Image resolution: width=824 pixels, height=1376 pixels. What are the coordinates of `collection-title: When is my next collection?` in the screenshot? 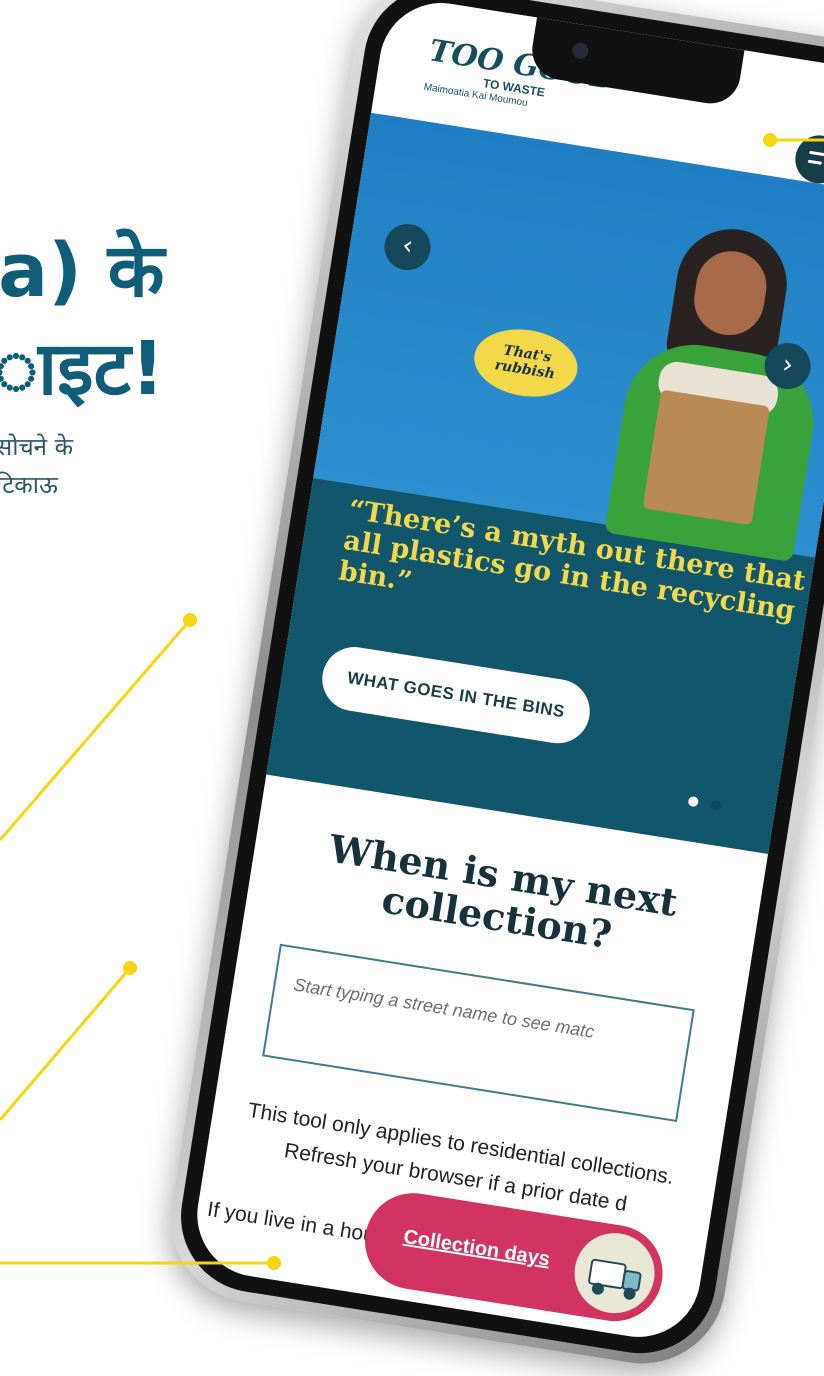 It's located at (503, 891).